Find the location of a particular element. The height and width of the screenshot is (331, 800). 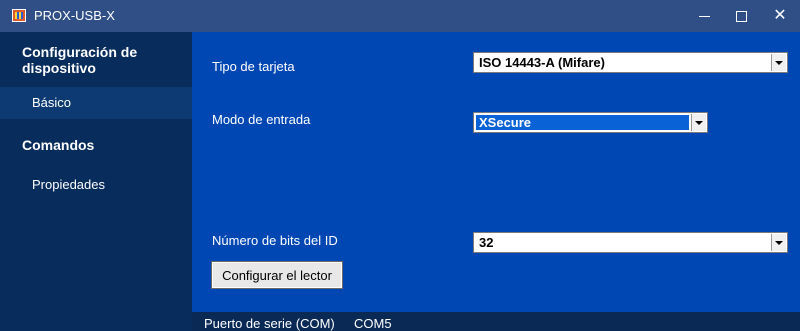

id-bits-select: 32 is located at coordinates (630, 242).